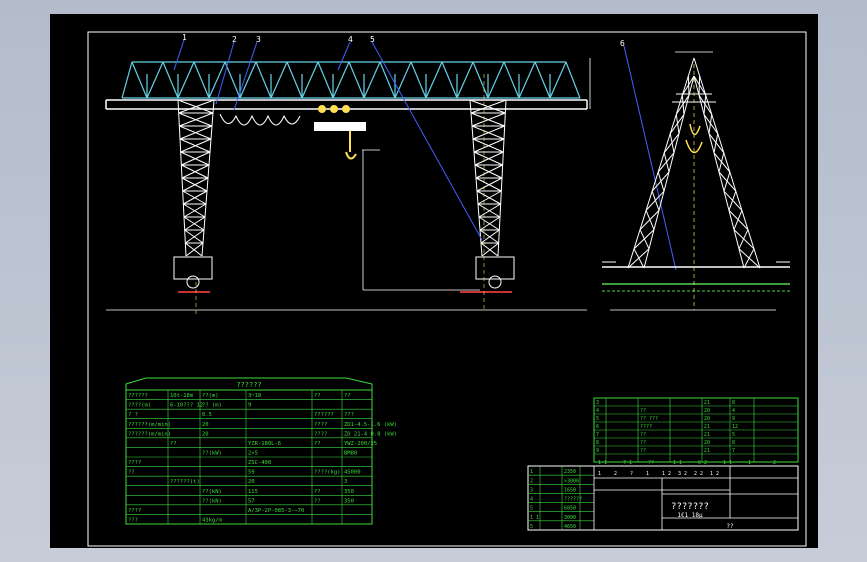 Image resolution: width=867 pixels, height=562 pixels. What do you see at coordinates (212, 406) in the screenshot?
I see `spec-cell: ?? (m)` at bounding box center [212, 406].